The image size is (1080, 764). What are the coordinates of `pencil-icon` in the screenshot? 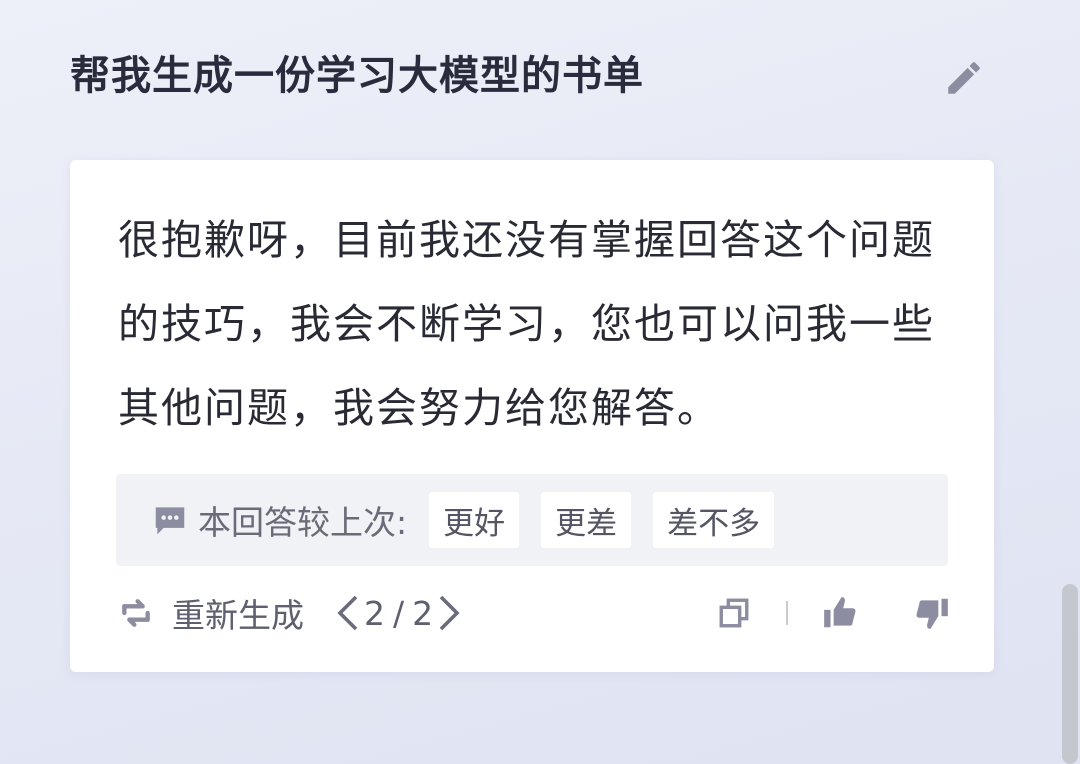 It's located at (964, 78).